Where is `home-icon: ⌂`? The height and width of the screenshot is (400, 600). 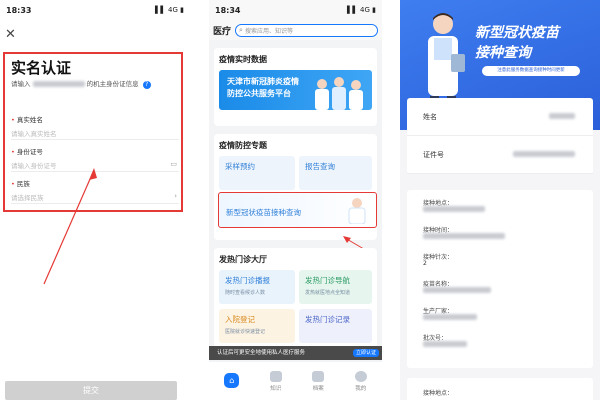
home-icon: ⌂ is located at coordinates (232, 380).